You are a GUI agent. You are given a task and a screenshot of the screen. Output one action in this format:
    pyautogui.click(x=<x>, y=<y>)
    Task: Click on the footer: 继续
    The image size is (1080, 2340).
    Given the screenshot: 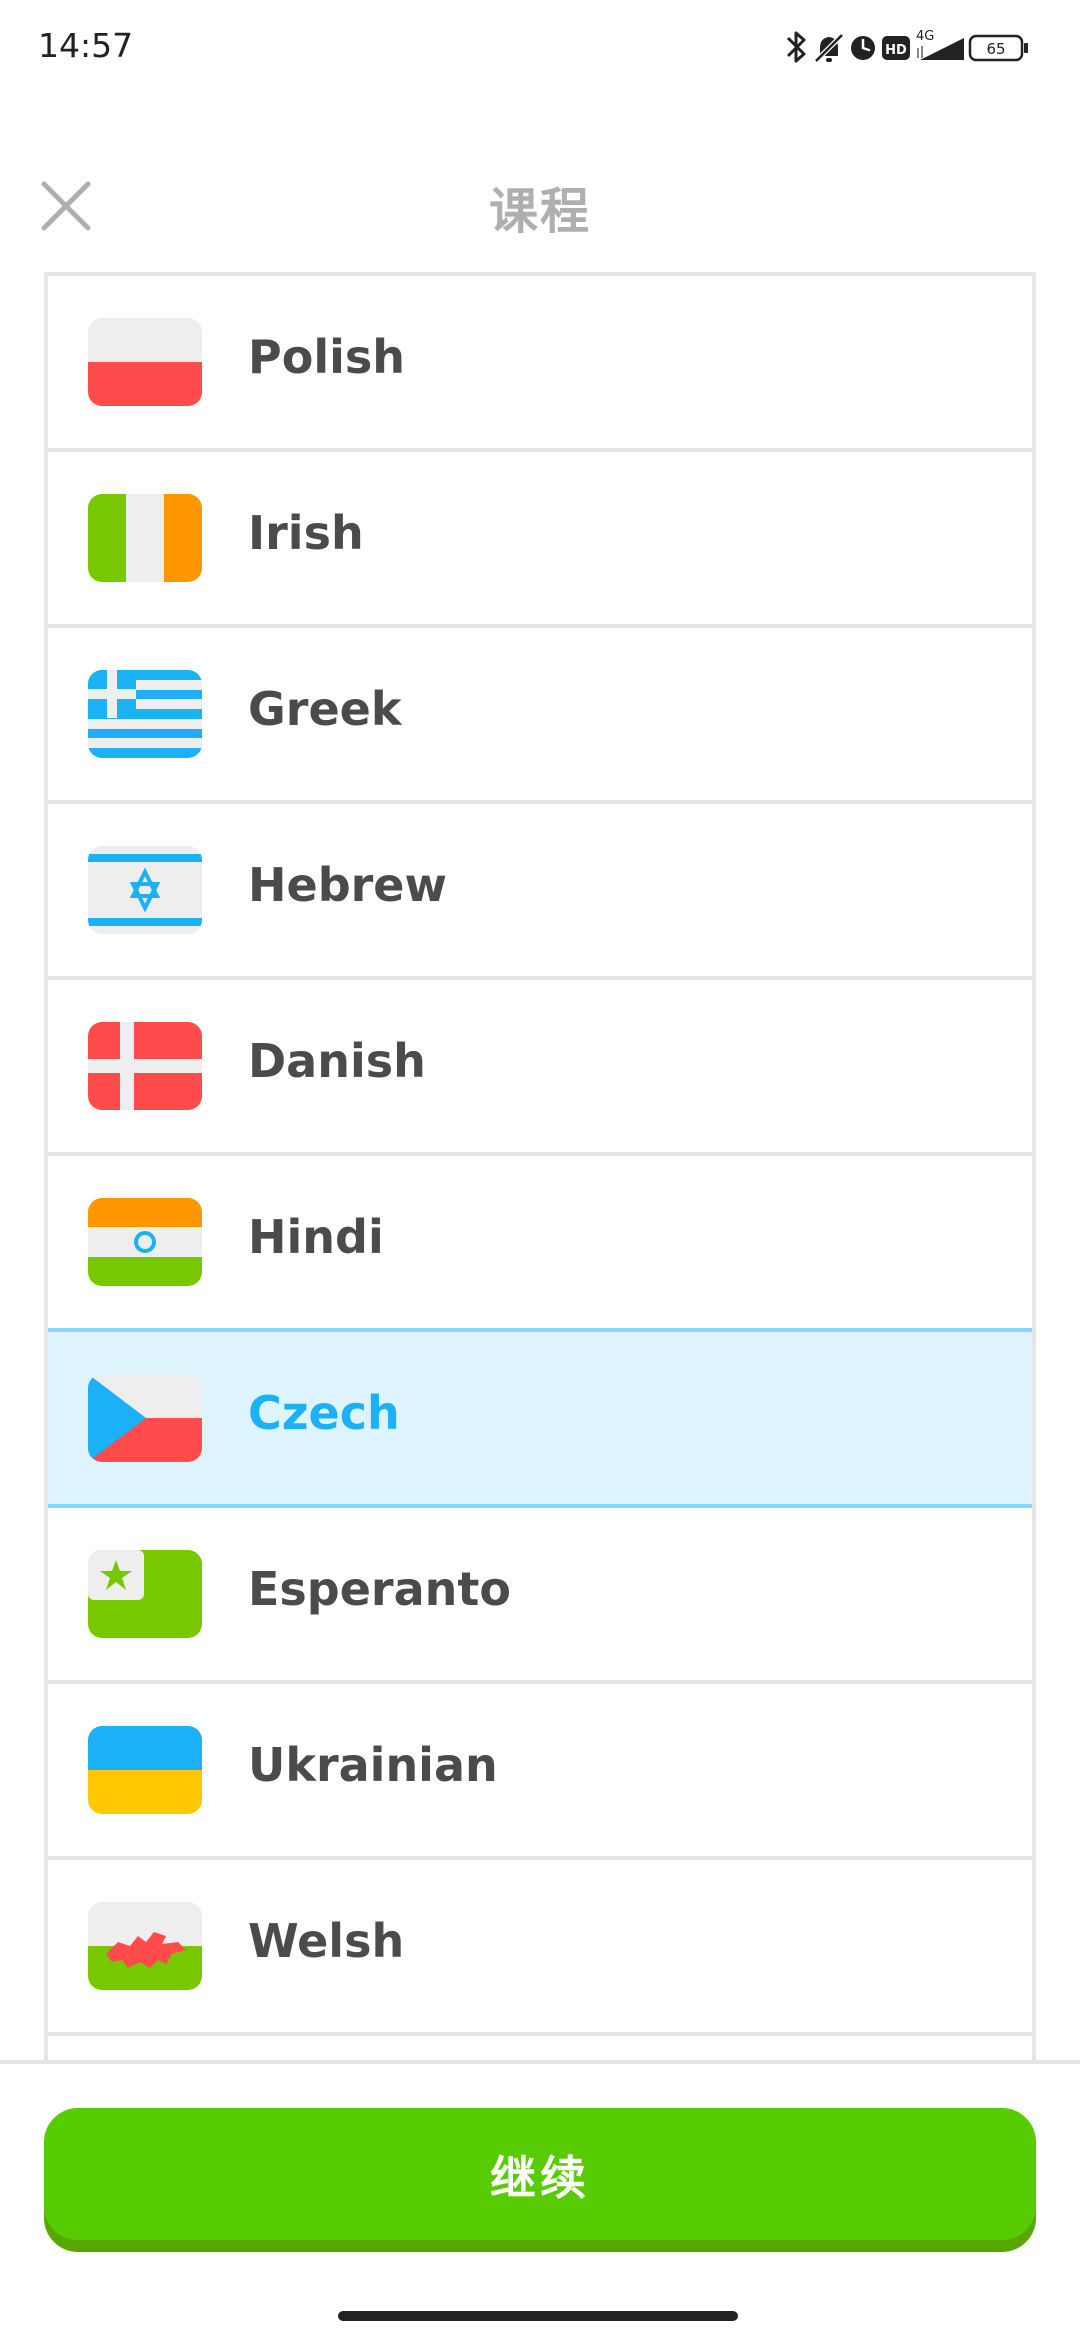 What is the action you would take?
    pyautogui.click(x=540, y=2202)
    